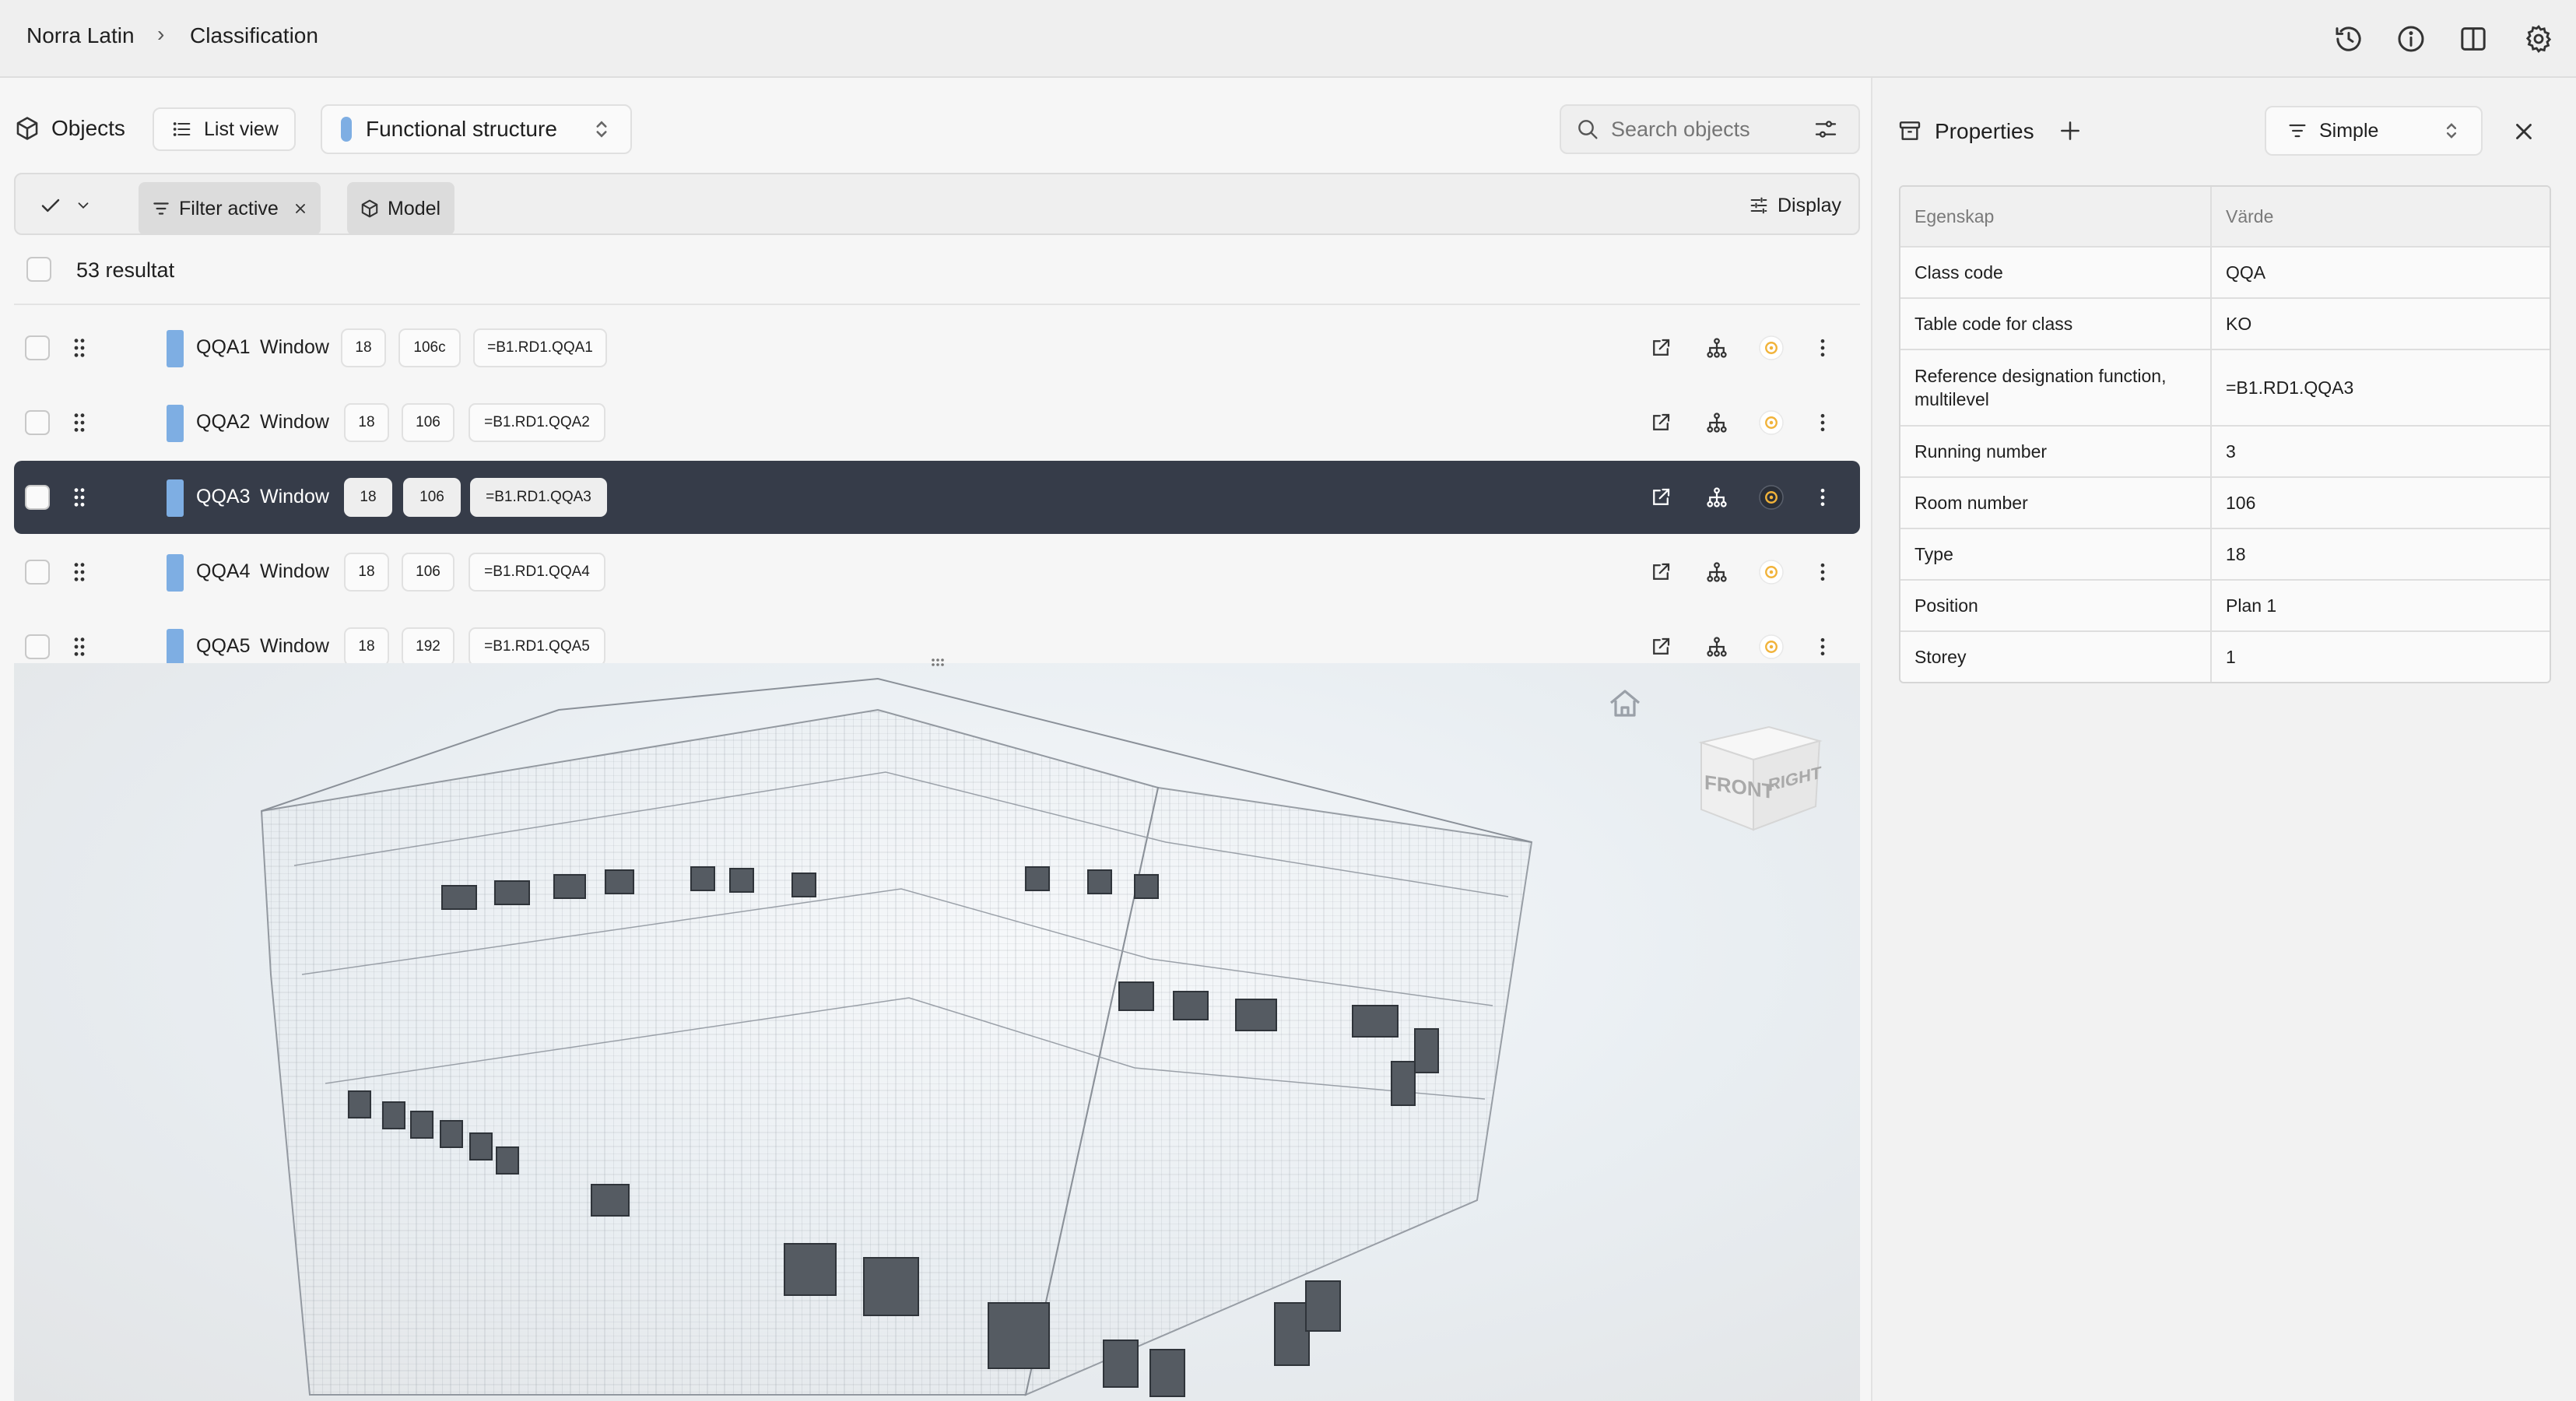  Describe the element at coordinates (84, 205) in the screenshot. I see `chevron-down-icon` at that location.